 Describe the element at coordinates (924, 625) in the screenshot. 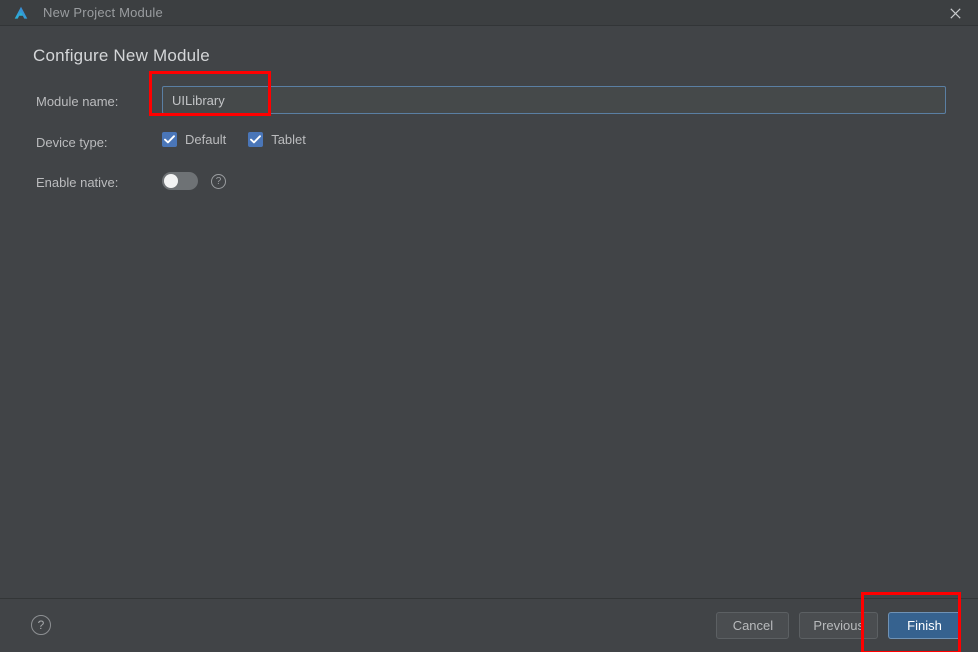

I see `finish-button: Finish` at that location.